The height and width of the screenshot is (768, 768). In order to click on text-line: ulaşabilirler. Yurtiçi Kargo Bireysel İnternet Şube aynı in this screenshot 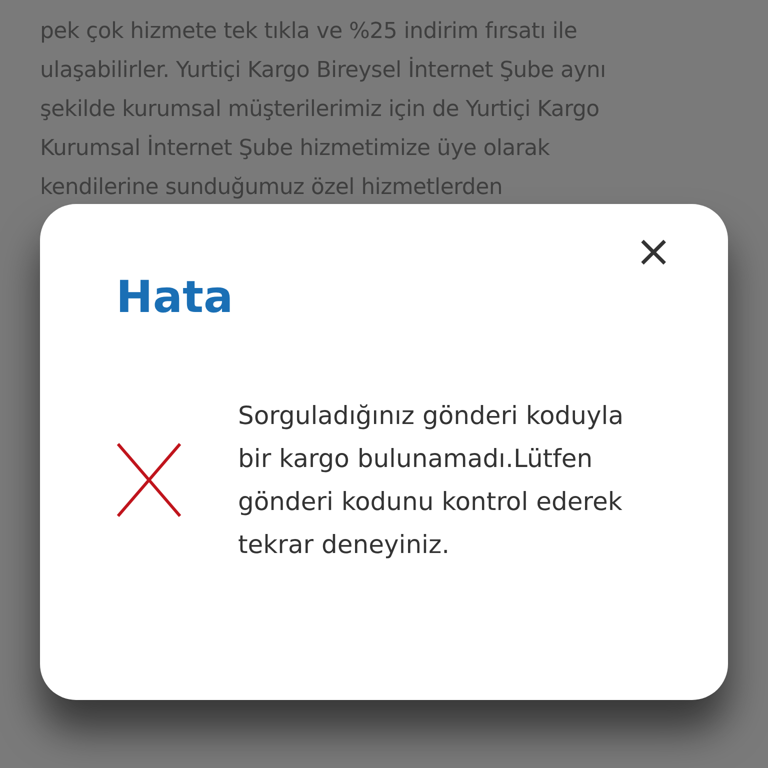, I will do `click(323, 70)`.